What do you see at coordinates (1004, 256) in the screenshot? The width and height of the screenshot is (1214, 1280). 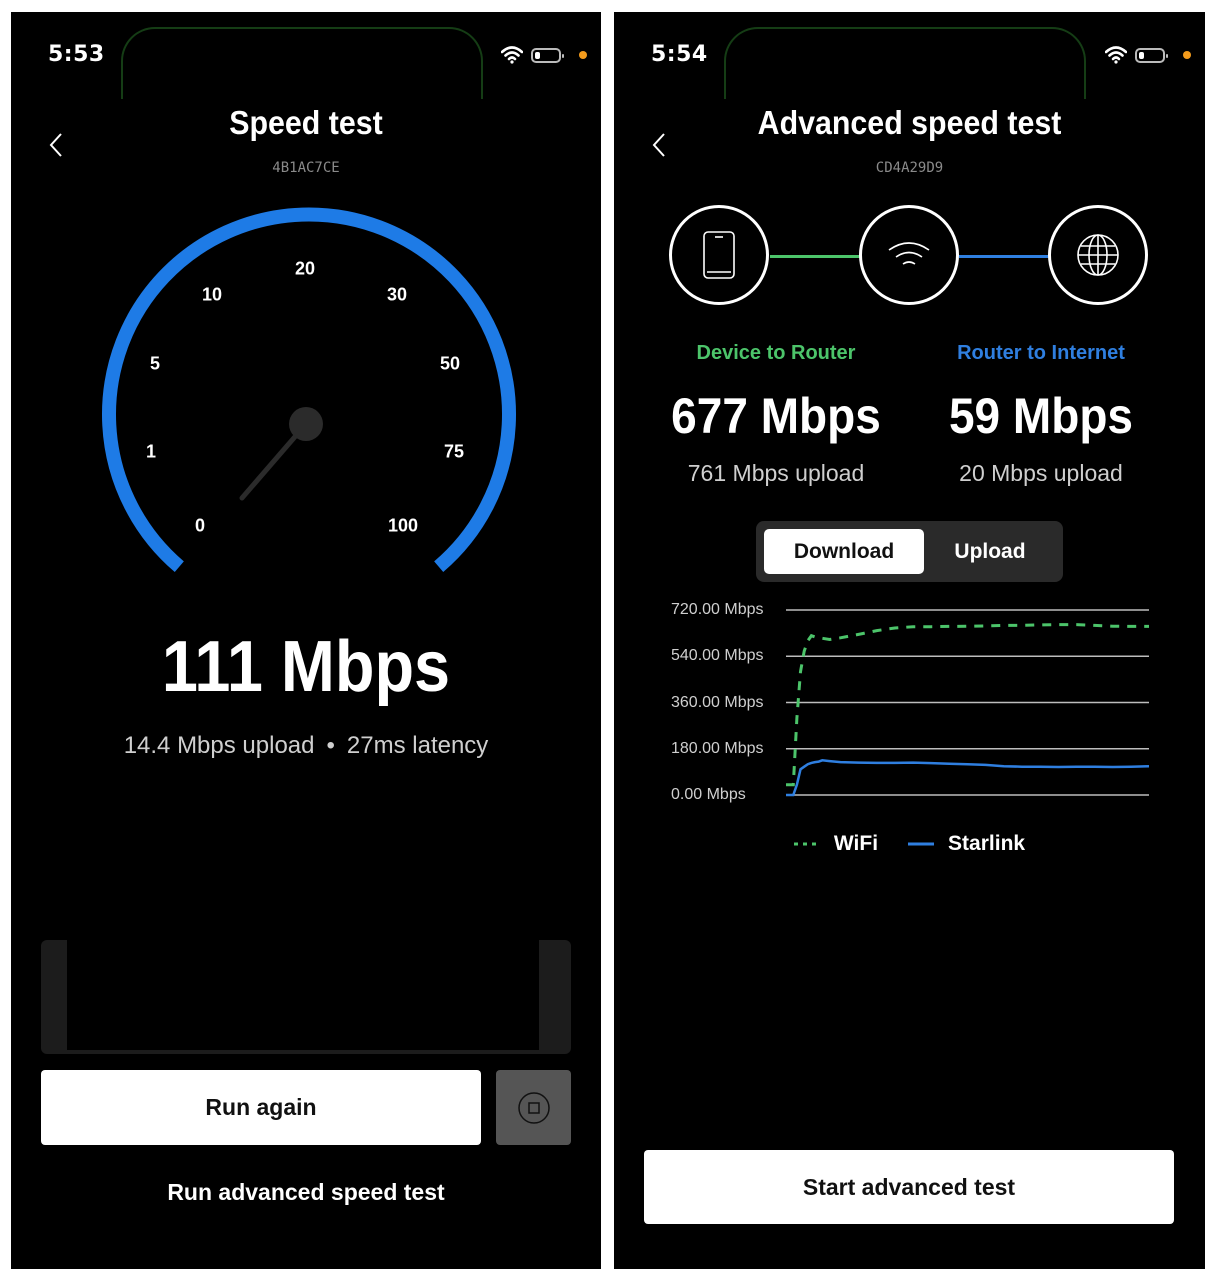 I see `router-internet-link` at bounding box center [1004, 256].